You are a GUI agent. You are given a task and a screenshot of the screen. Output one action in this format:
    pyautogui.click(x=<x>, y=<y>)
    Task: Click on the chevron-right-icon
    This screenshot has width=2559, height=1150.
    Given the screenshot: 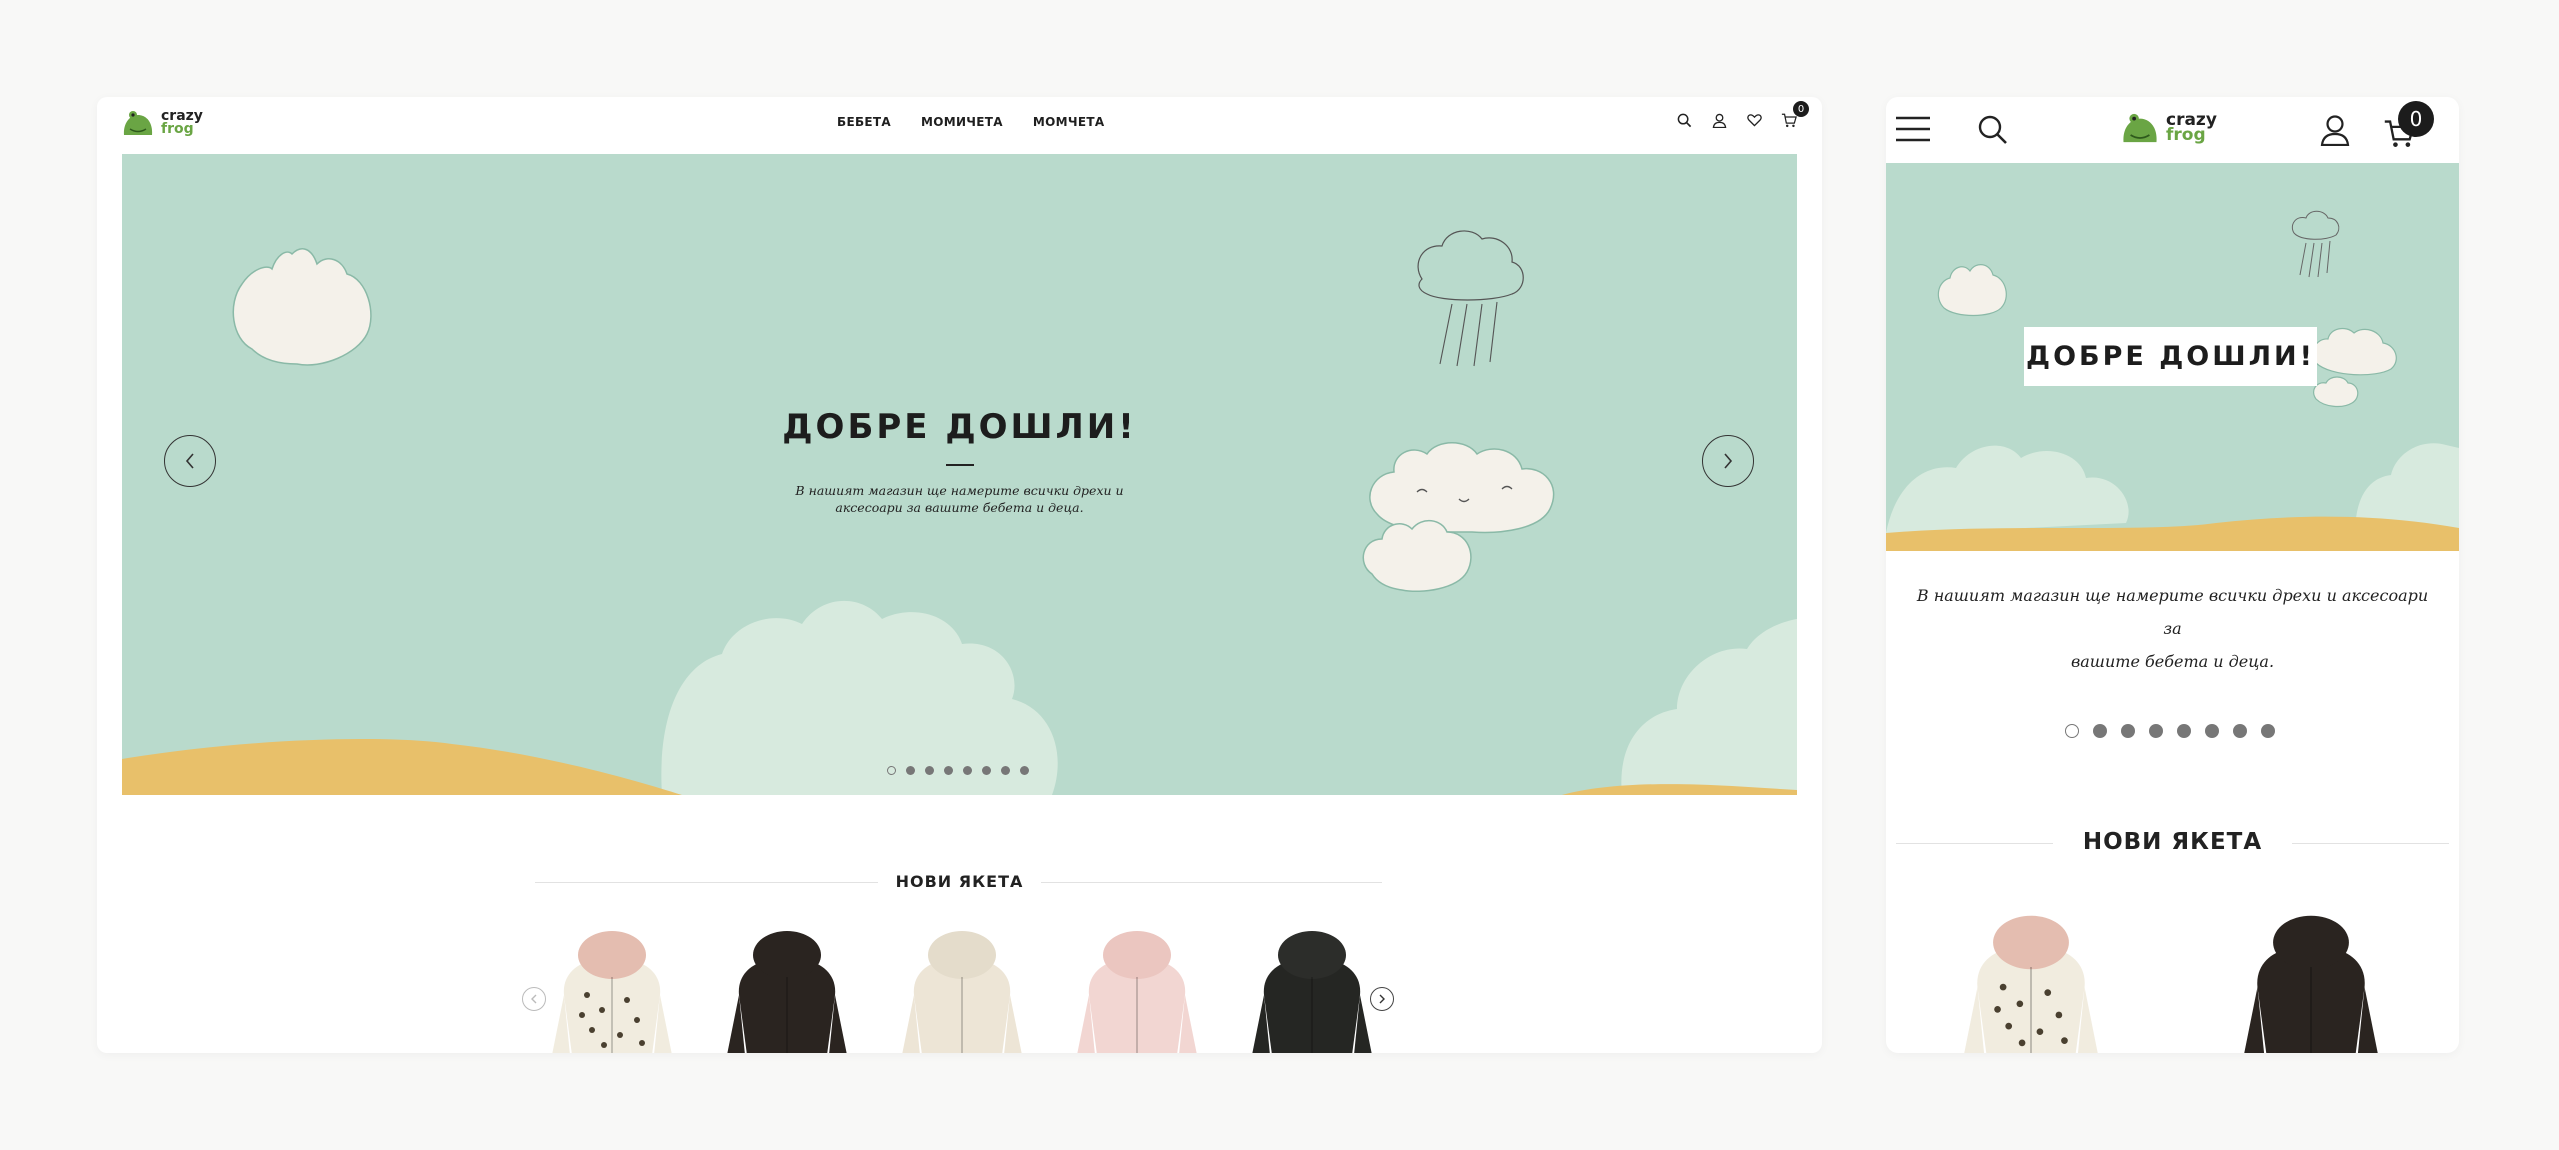 What is the action you would take?
    pyautogui.click(x=1728, y=461)
    